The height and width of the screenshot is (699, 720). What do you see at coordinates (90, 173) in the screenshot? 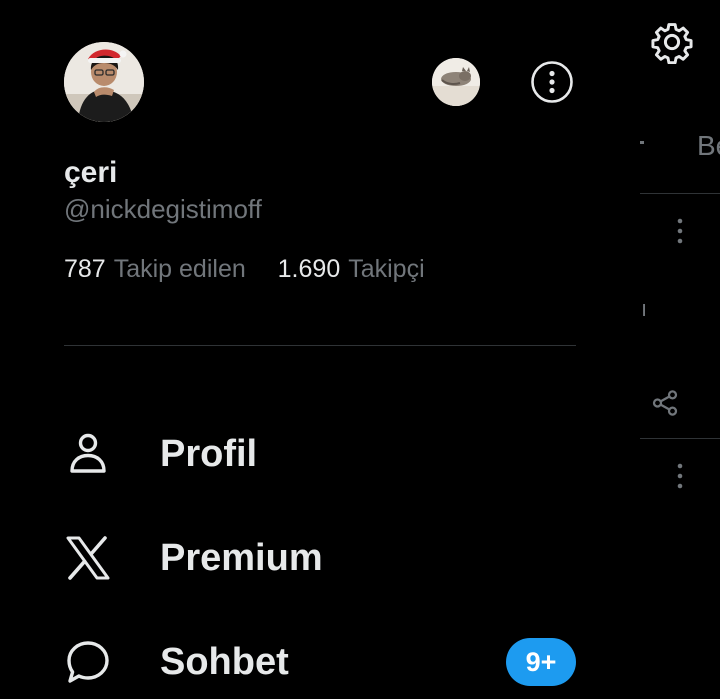
I see `display-name: çeri` at bounding box center [90, 173].